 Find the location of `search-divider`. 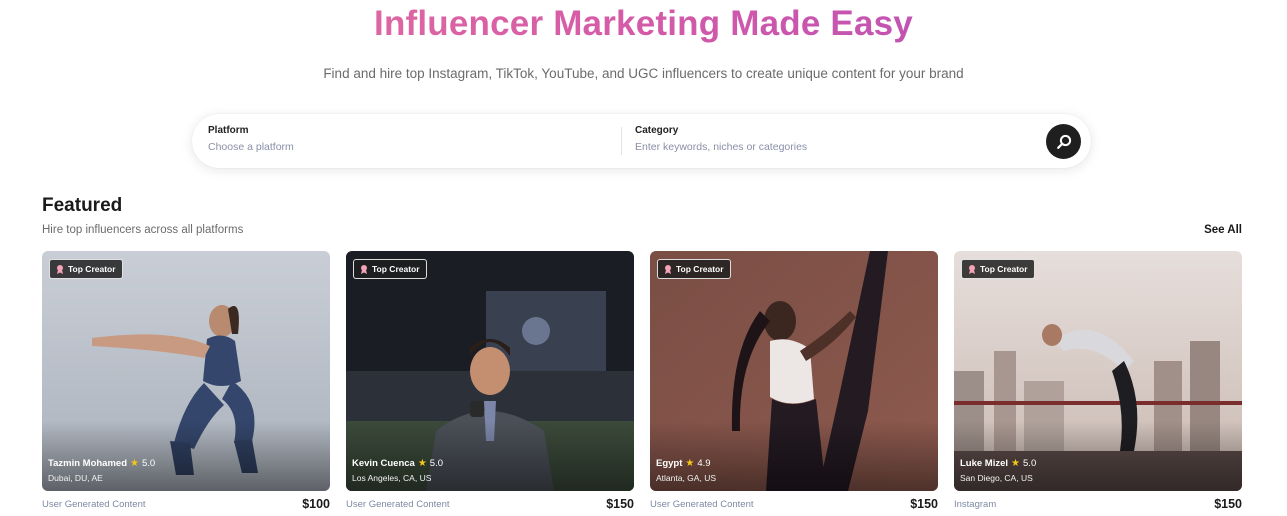

search-divider is located at coordinates (621, 141).